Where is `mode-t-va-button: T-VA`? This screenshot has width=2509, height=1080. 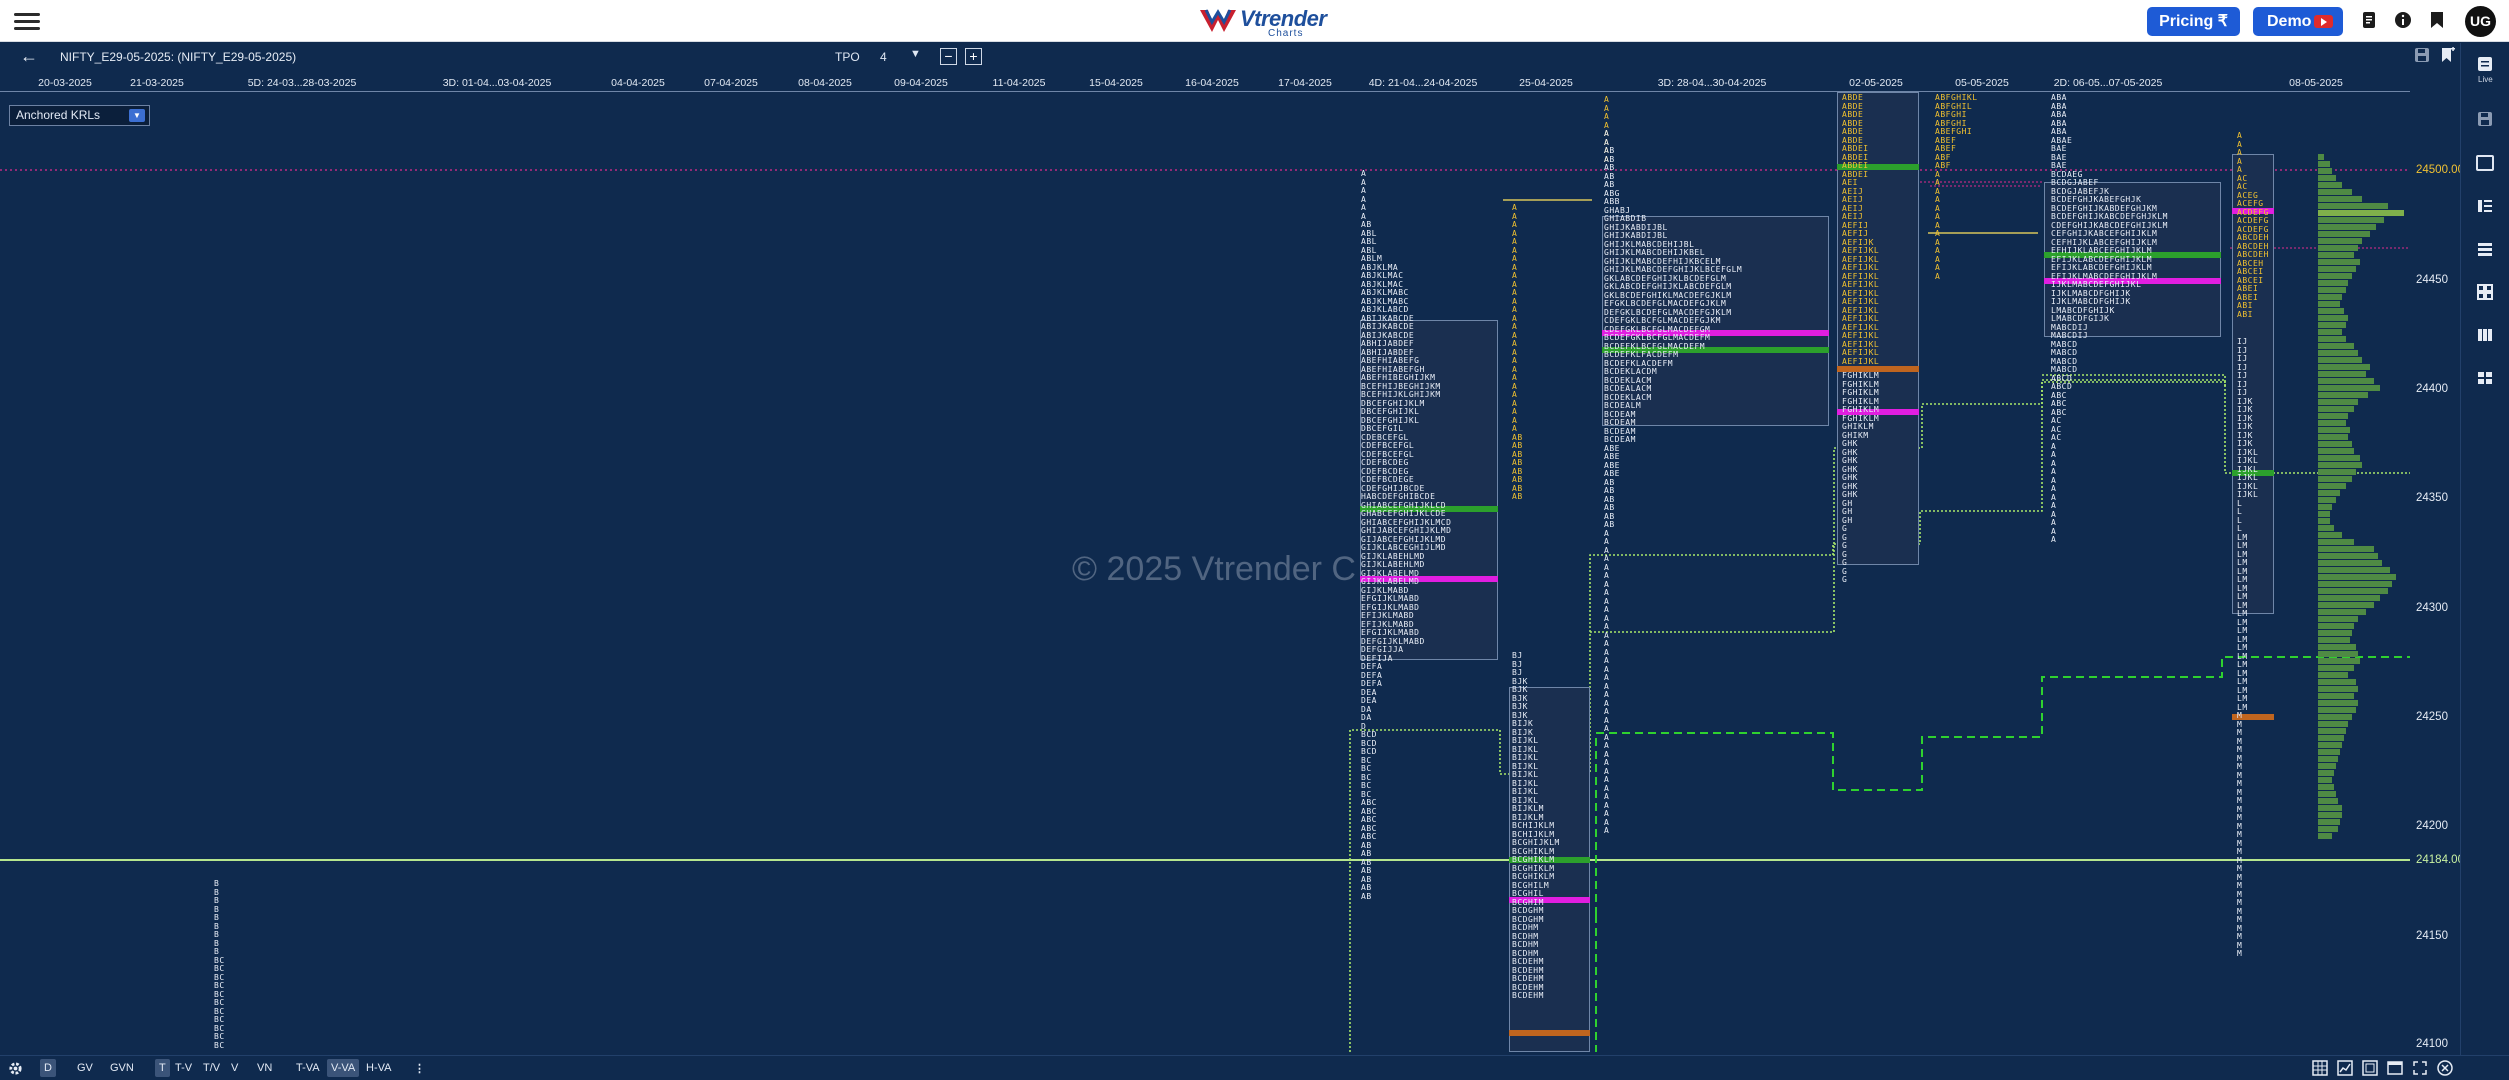 mode-t-va-button: T-VA is located at coordinates (308, 1068).